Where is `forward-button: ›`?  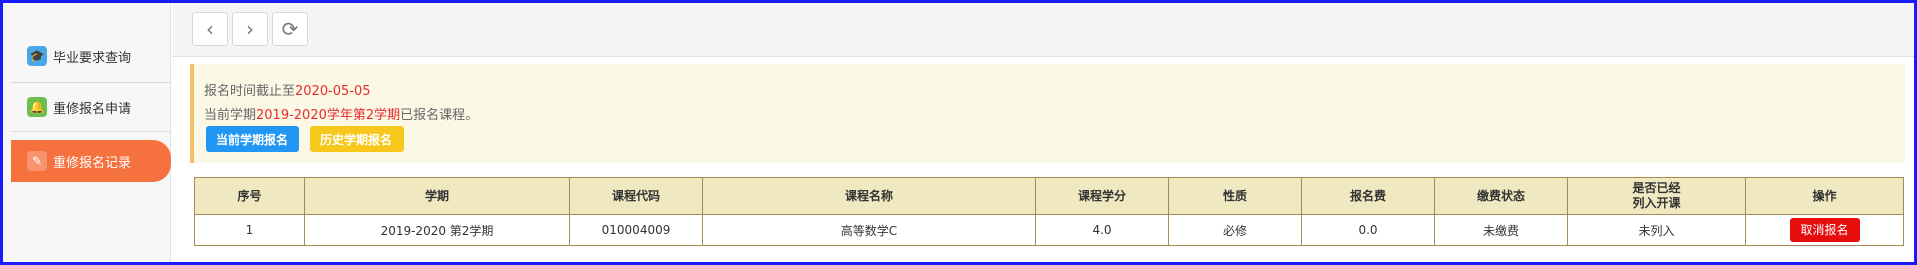
forward-button: › is located at coordinates (250, 29).